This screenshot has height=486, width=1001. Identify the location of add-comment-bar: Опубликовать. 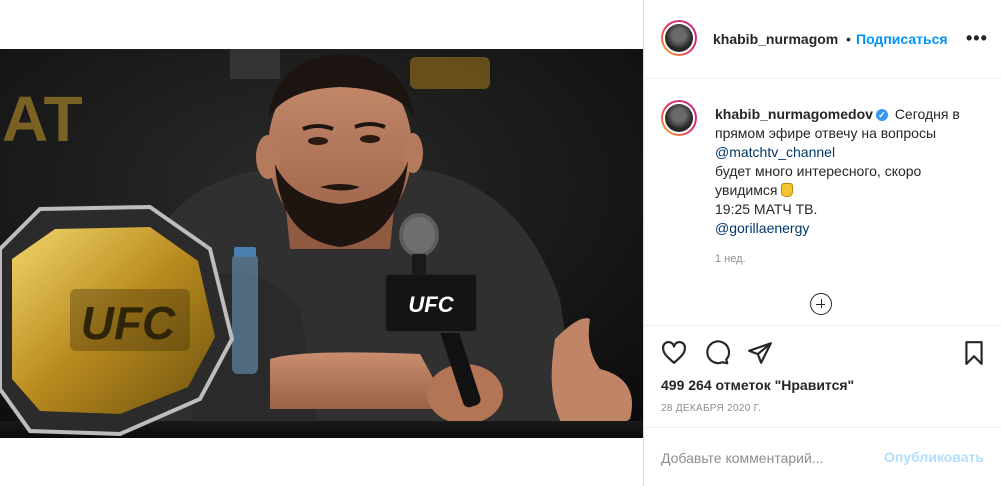
(822, 456).